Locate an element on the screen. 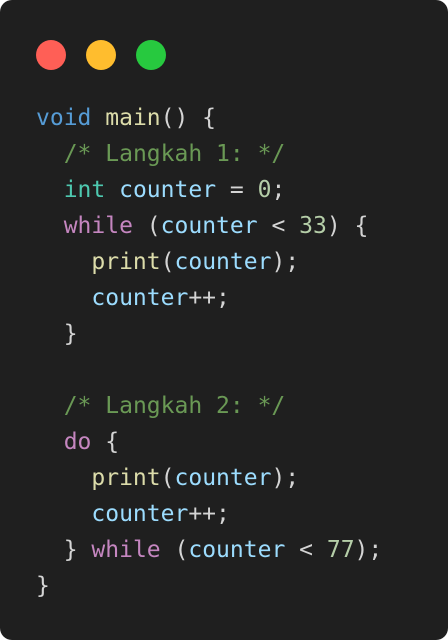 Image resolution: width=448 pixels, height=640 pixels. maximize-dot-icon is located at coordinates (151, 55).